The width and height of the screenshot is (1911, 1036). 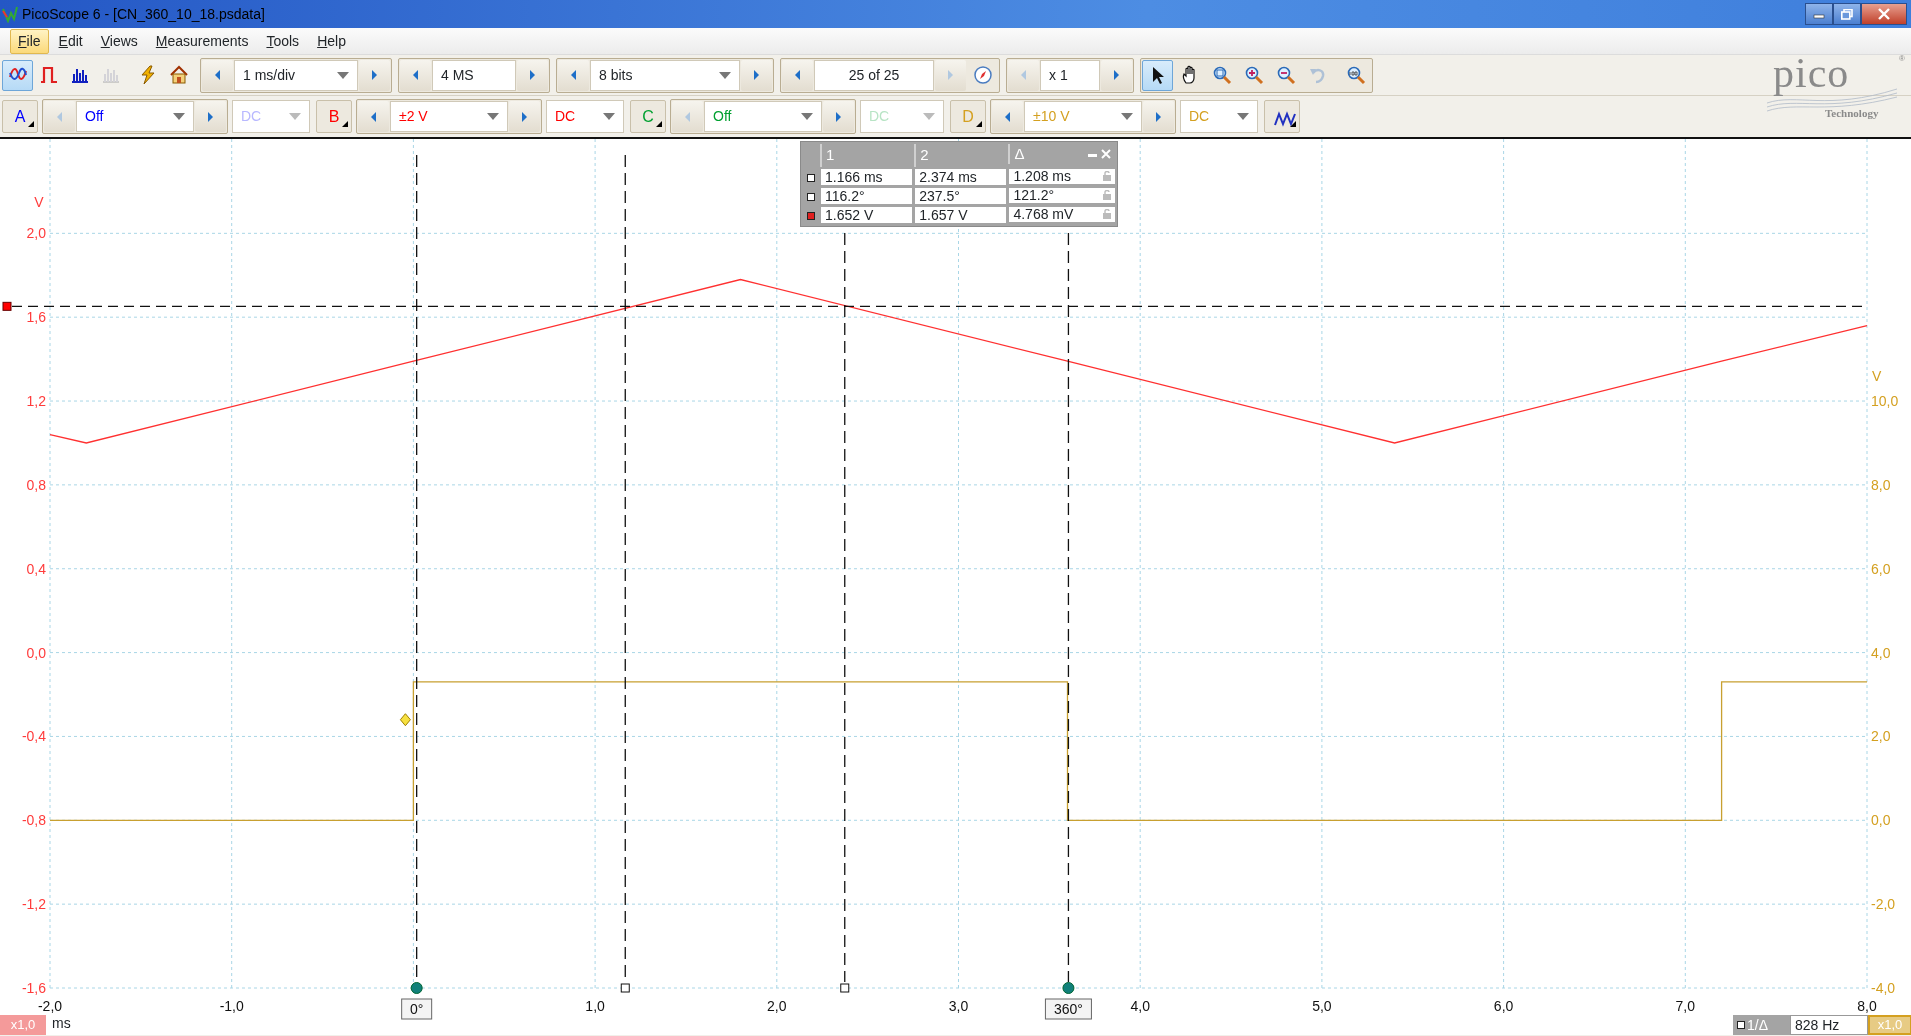 What do you see at coordinates (296, 75) in the screenshot?
I see `timebase-dropdown: 1 ms/div` at bounding box center [296, 75].